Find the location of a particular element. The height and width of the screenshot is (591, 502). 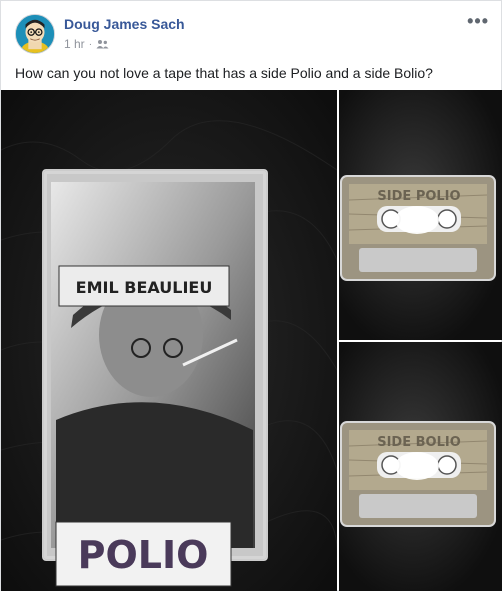

cassette-side-polio-photo: SIDE POLIO is located at coordinates (420, 215).